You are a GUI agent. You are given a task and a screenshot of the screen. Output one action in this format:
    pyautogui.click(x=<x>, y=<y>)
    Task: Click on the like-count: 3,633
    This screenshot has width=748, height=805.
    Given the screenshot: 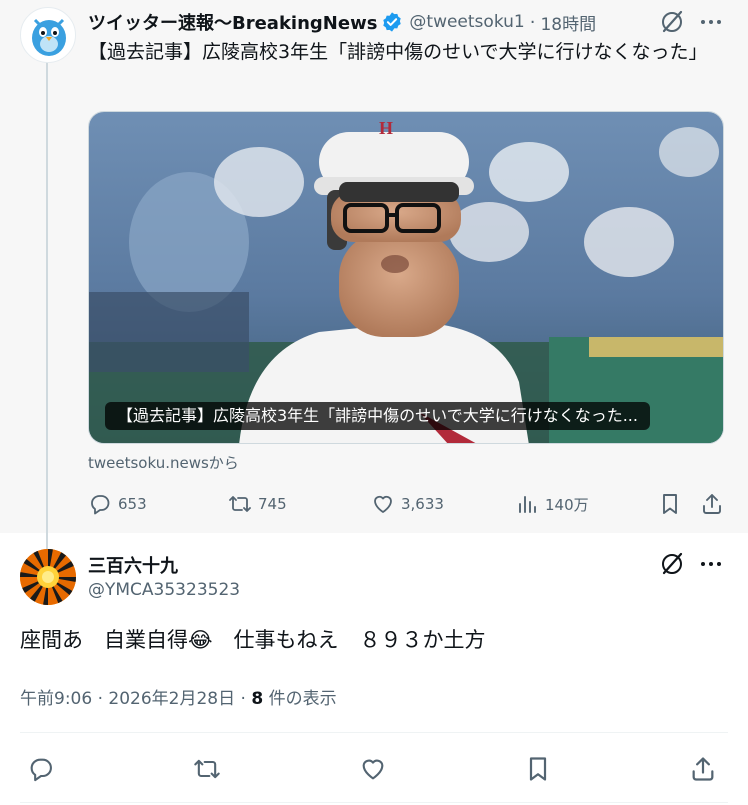 What is the action you would take?
    pyautogui.click(x=422, y=504)
    